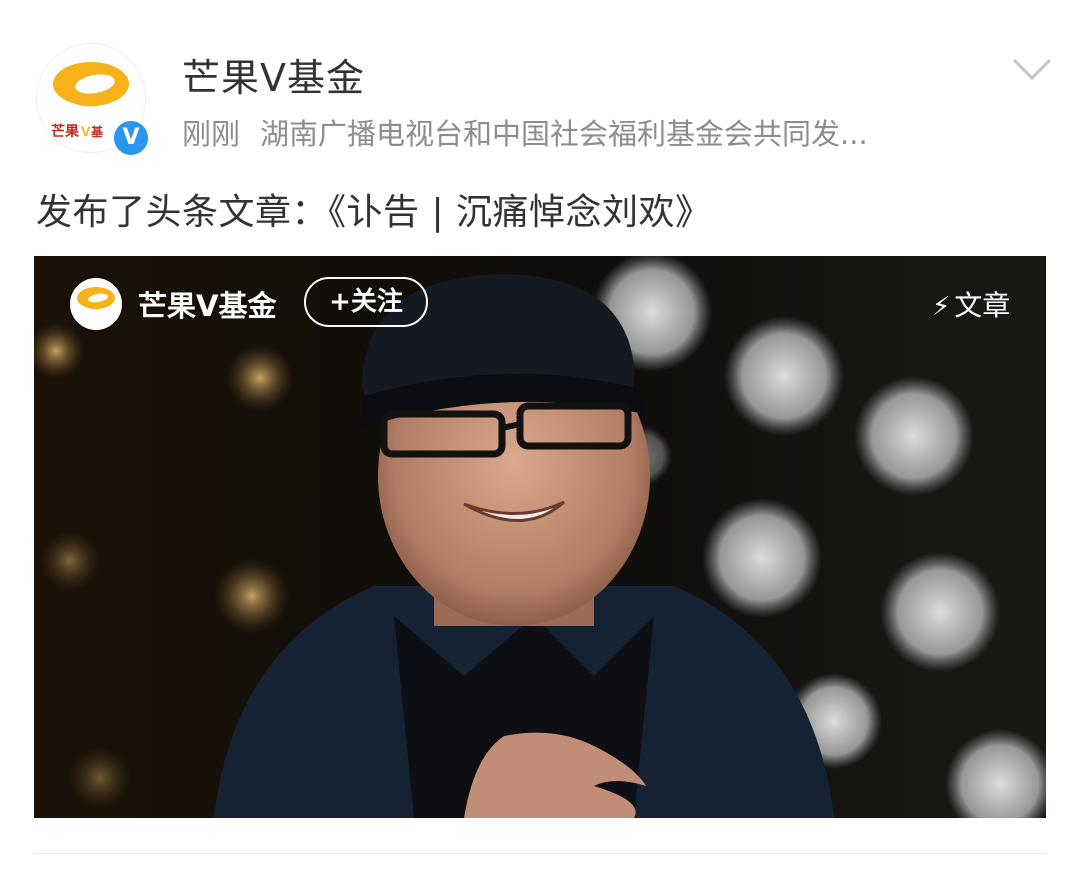  I want to click on chevron-down-icon, so click(1032, 70).